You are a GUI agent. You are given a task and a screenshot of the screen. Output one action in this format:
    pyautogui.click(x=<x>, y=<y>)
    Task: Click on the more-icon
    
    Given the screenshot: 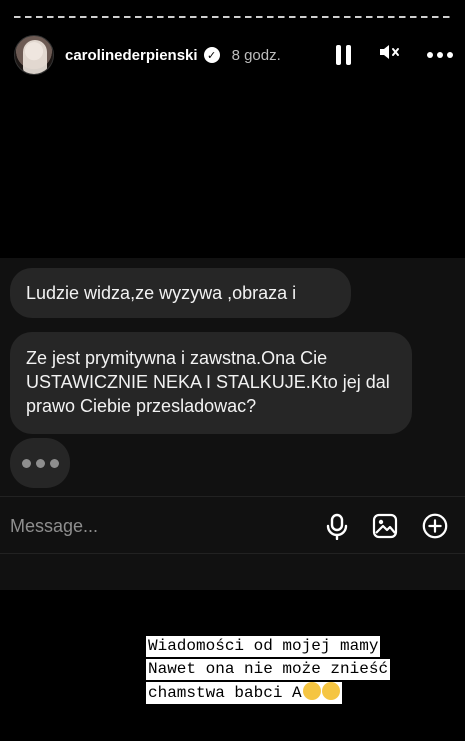 What is the action you would take?
    pyautogui.click(x=440, y=55)
    